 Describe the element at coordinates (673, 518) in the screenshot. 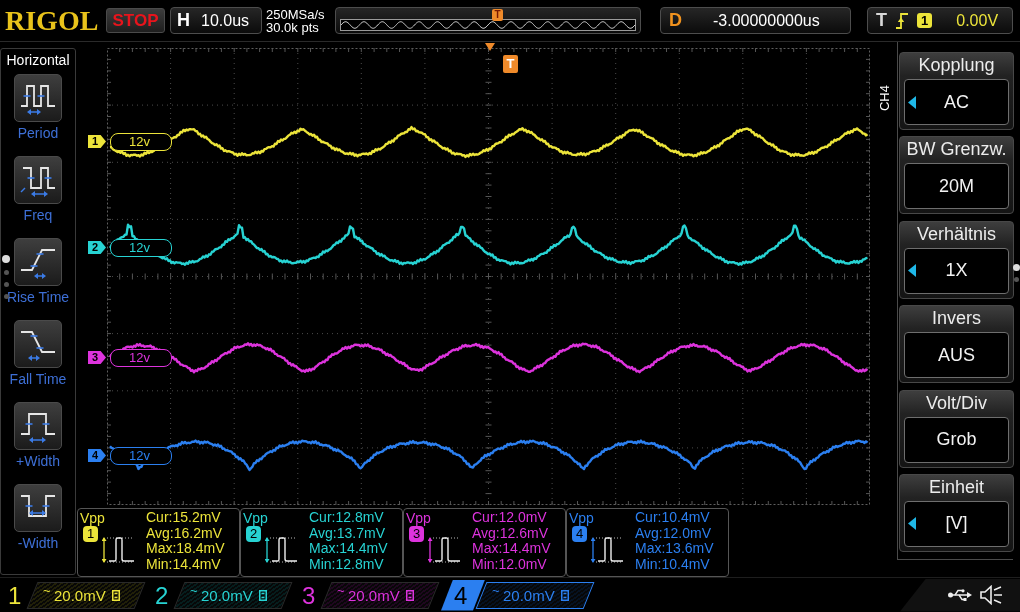

I see `measurement-stat: Cur:10.4mV` at that location.